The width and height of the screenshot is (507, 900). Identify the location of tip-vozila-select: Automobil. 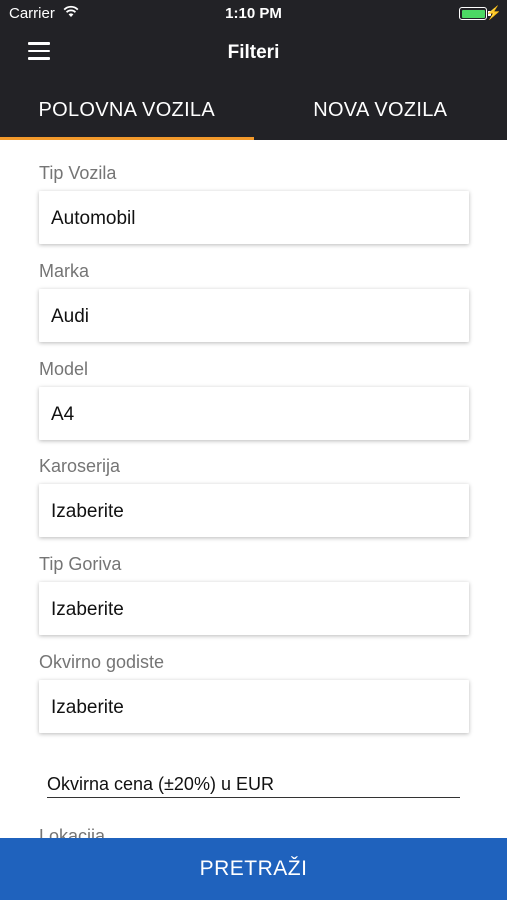
(254, 217).